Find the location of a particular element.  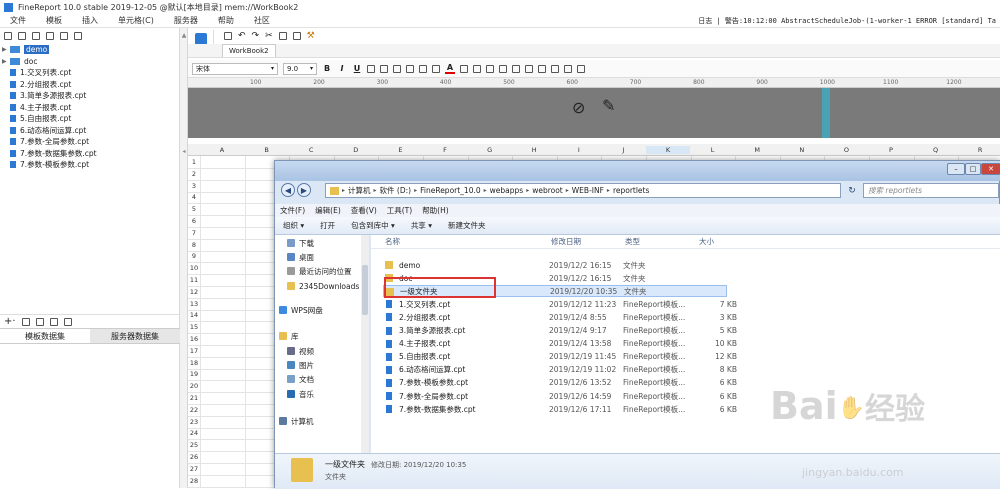

insert-rich-text-icon is located at coordinates (490, 68).